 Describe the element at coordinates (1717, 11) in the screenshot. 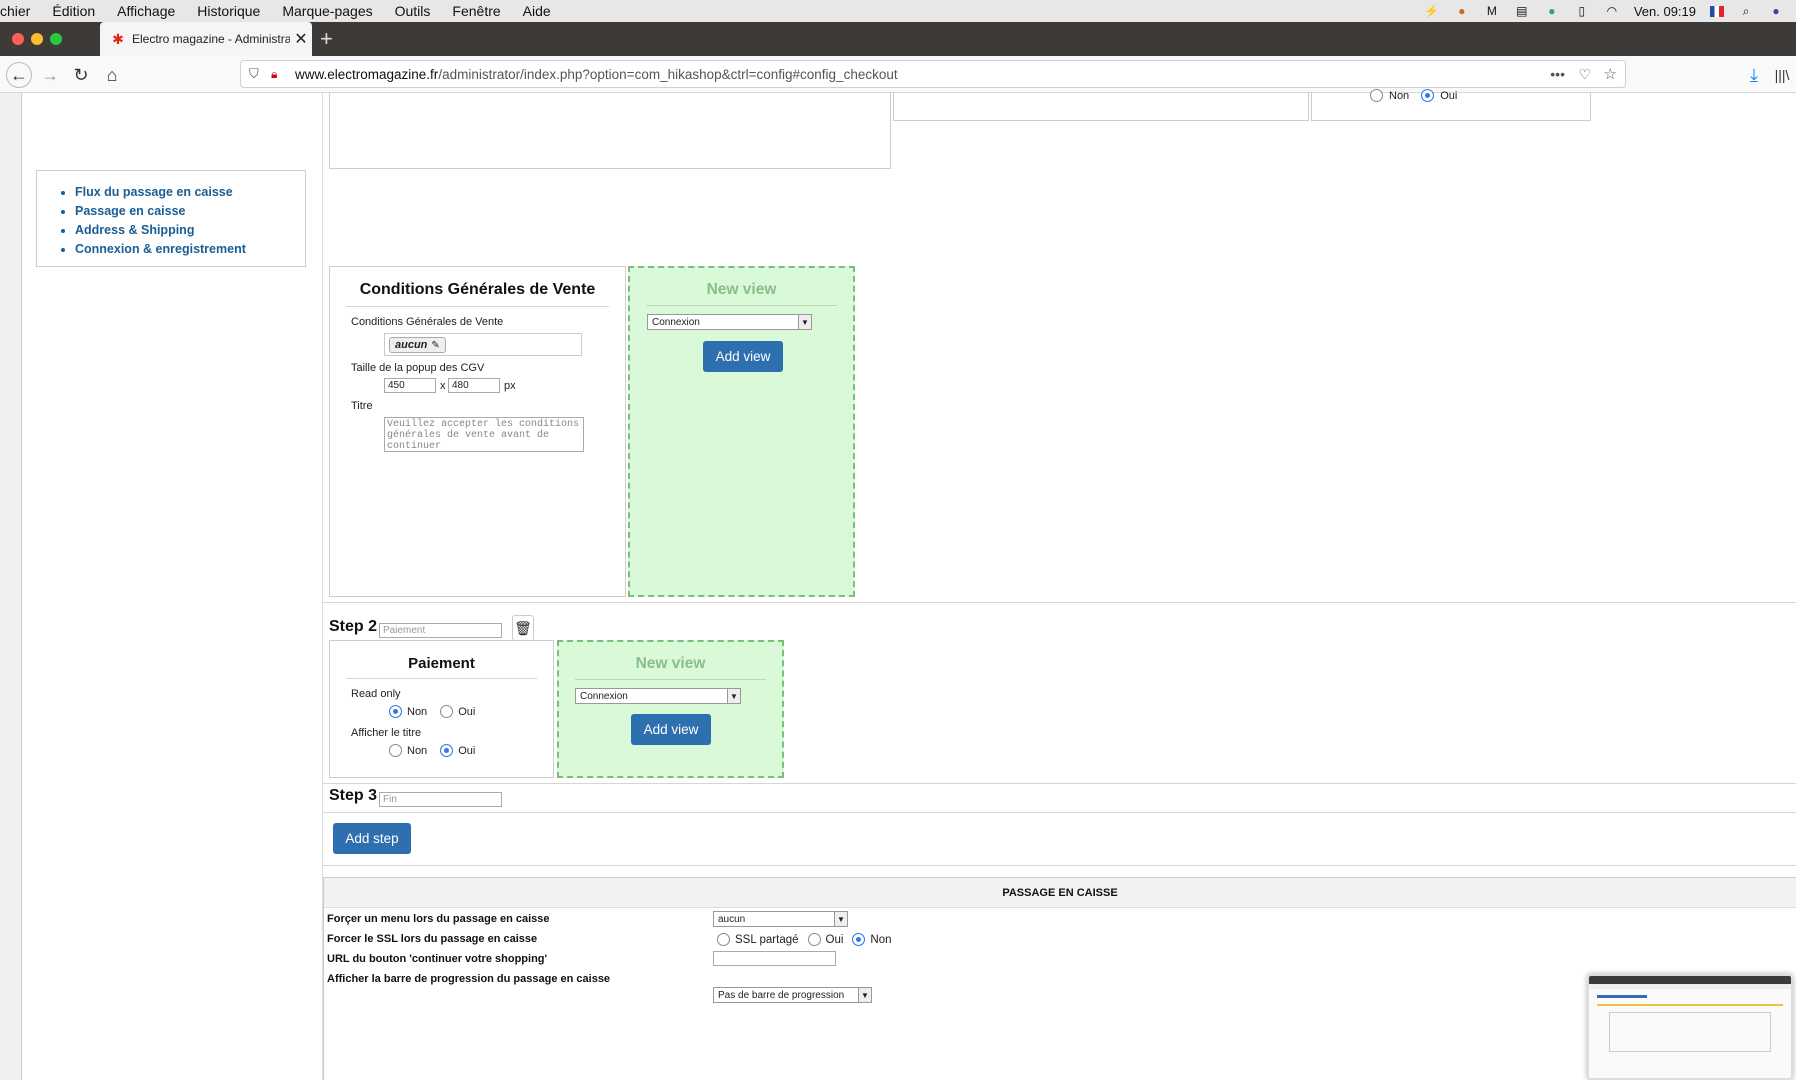

I see `flag-fr-icon` at that location.